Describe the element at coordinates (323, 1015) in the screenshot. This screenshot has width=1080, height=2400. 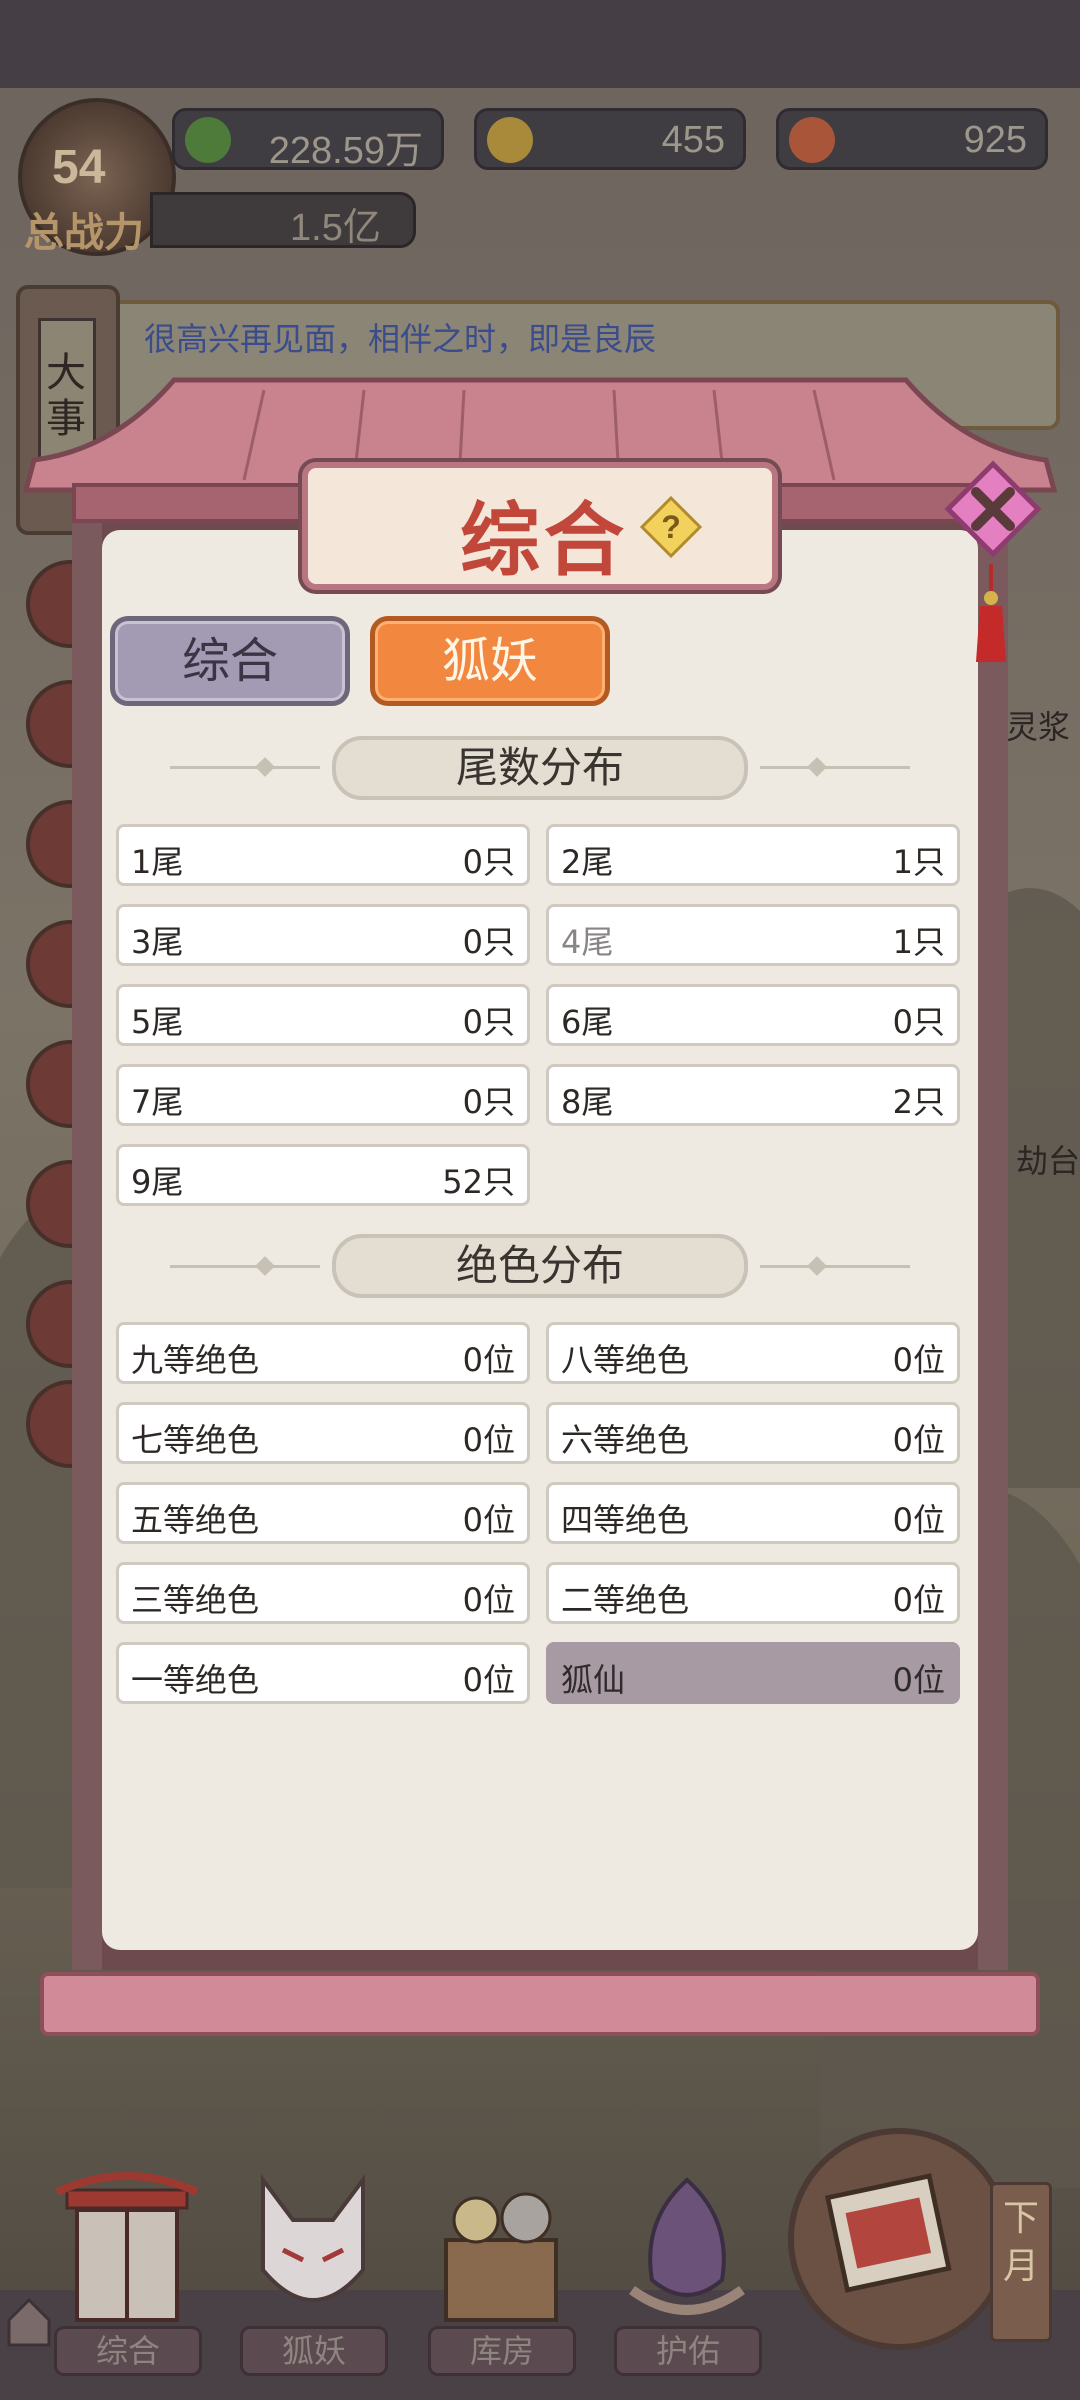
I see `tail-row-5: 5尾 0只` at that location.